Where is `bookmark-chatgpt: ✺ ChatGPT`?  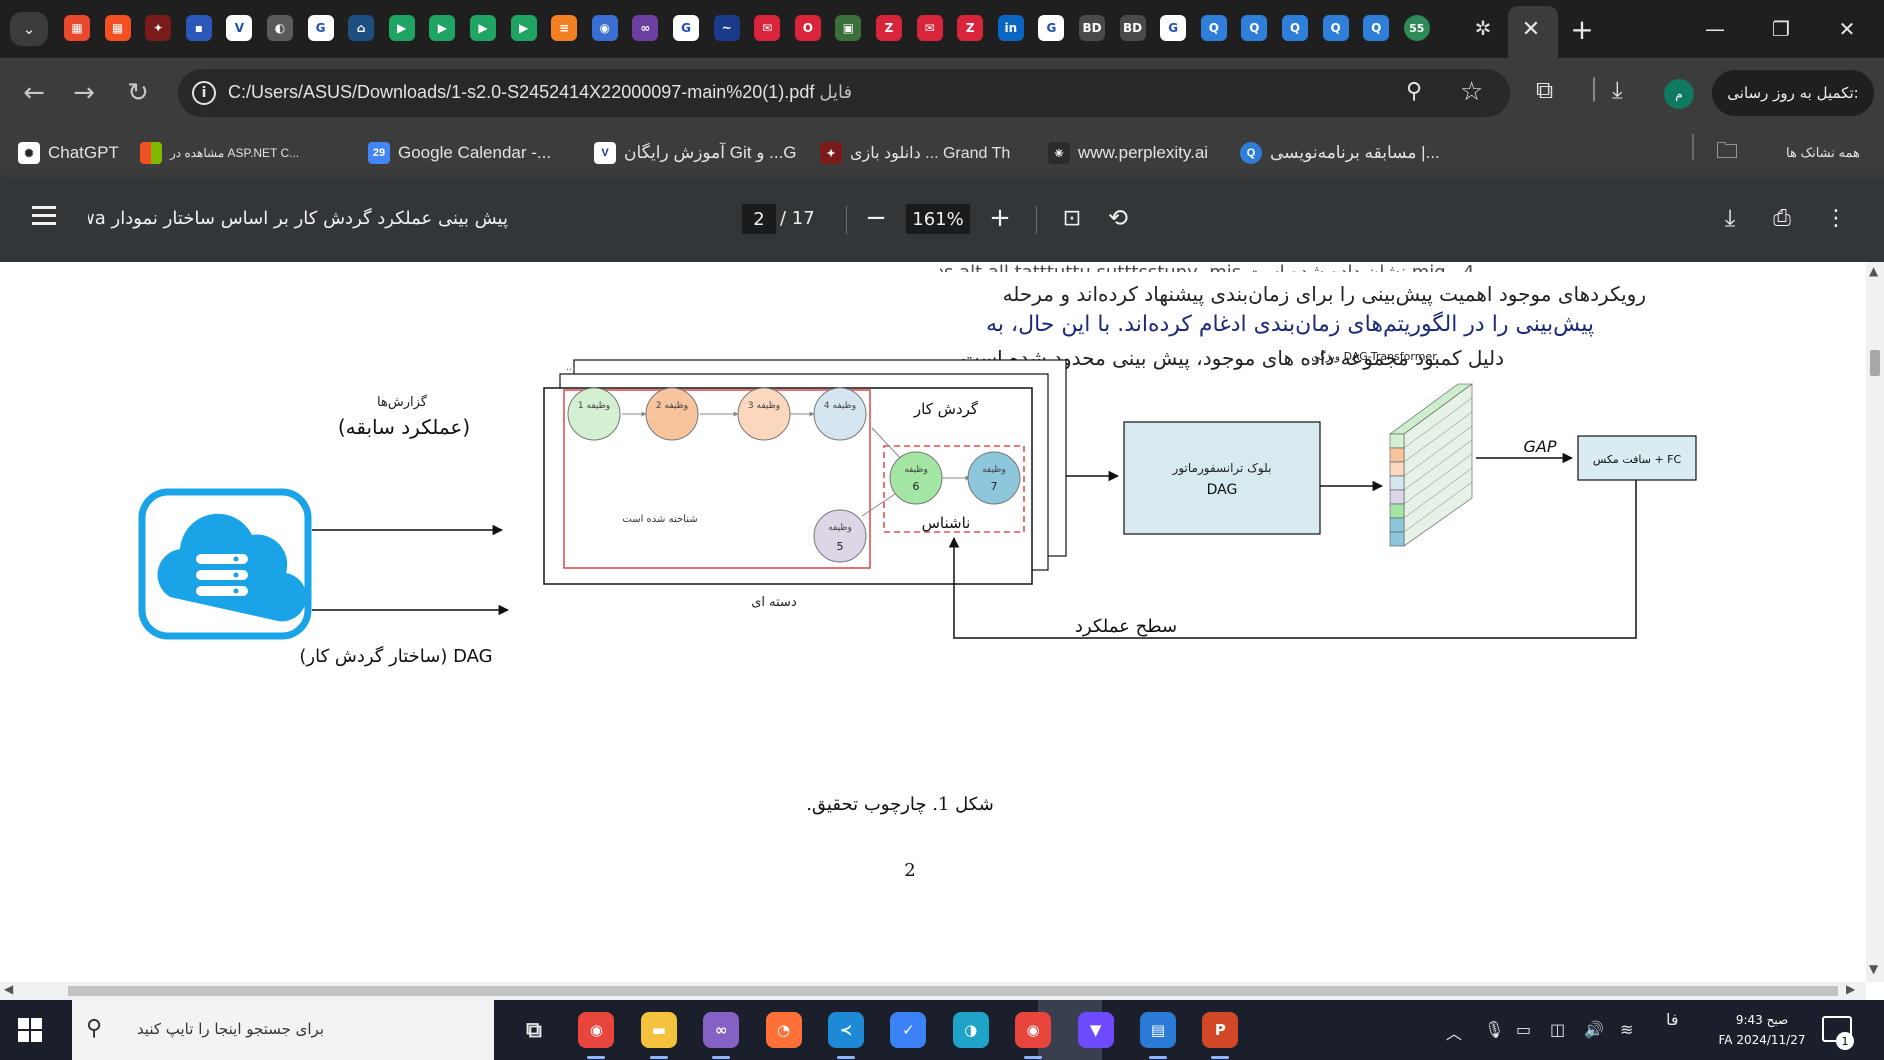
bookmark-chatgpt: ✺ ChatGPT is located at coordinates (68, 153).